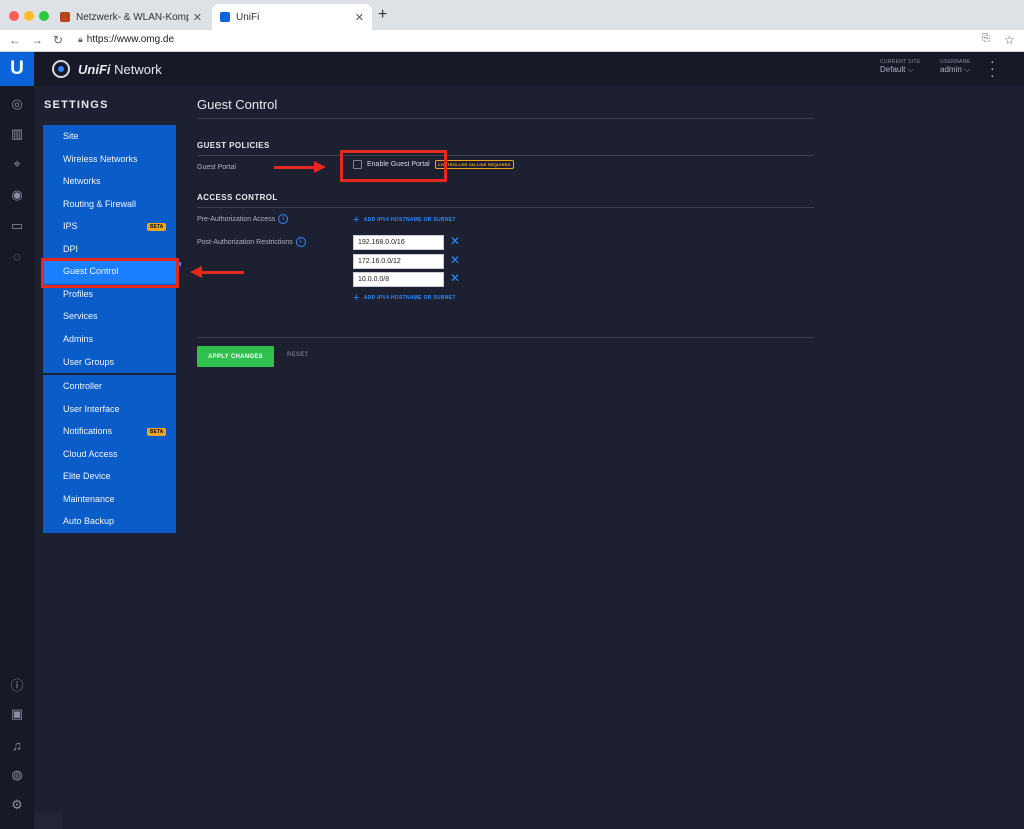 The image size is (1024, 829). Describe the element at coordinates (233, 145) in the screenshot. I see `guest-policies-heading: GUEST POLICIES` at that location.